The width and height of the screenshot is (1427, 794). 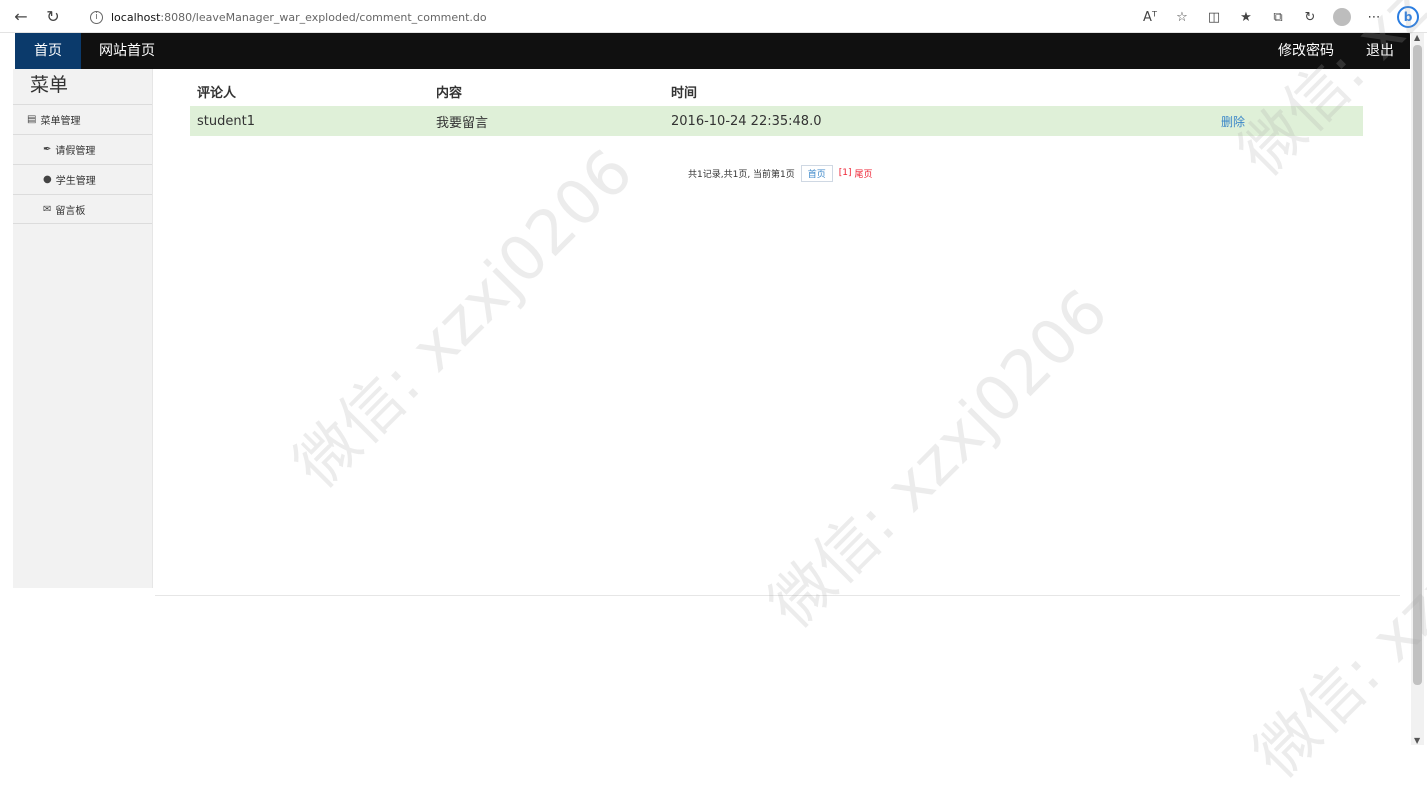 I want to click on table-header: 评论人 内容 时间, so click(x=776, y=91).